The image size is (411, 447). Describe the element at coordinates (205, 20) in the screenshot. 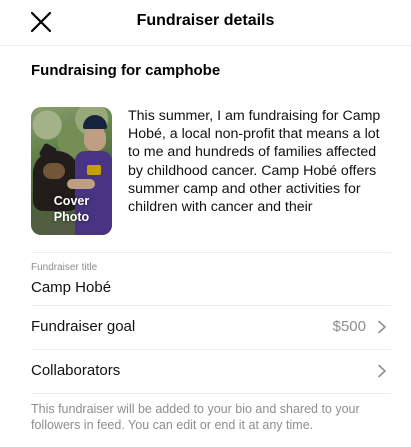

I see `page-title: Fundraiser details` at that location.